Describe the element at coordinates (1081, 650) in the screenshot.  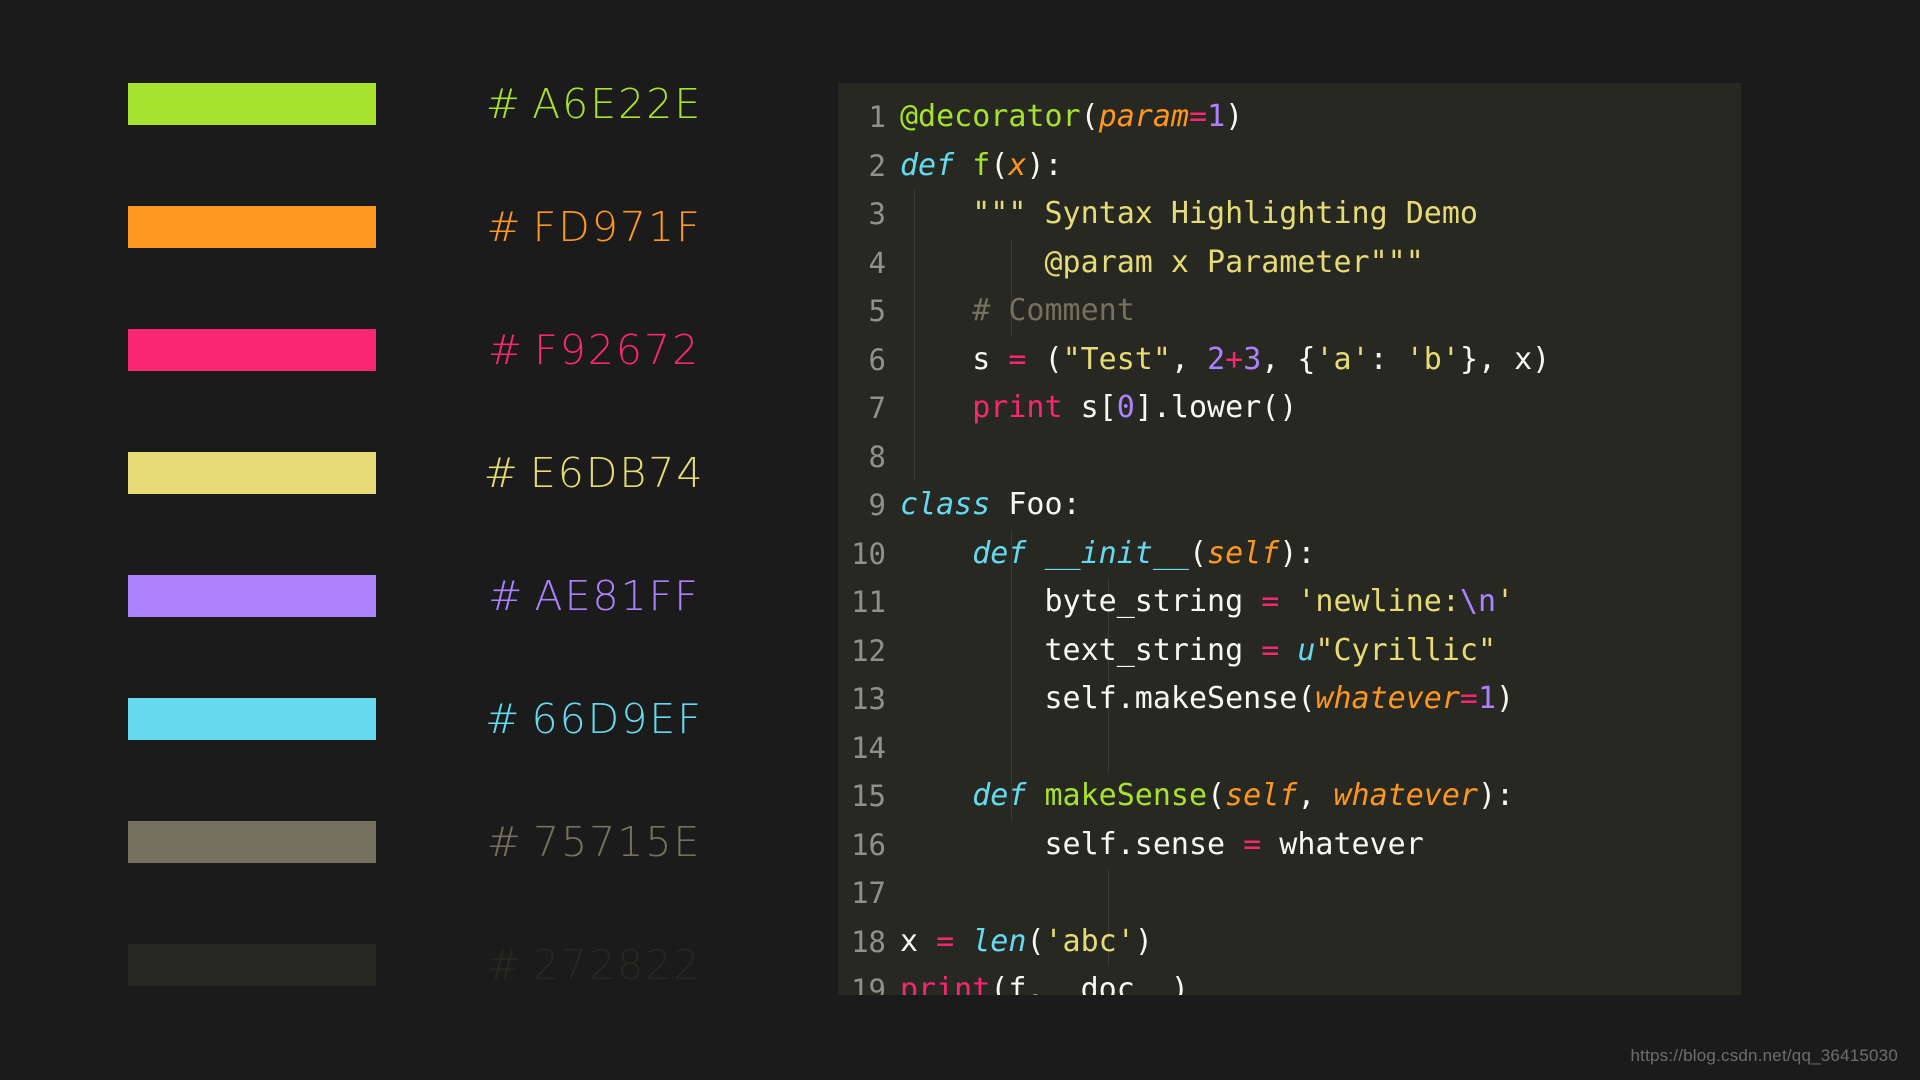
I see `code-token: text_string` at that location.